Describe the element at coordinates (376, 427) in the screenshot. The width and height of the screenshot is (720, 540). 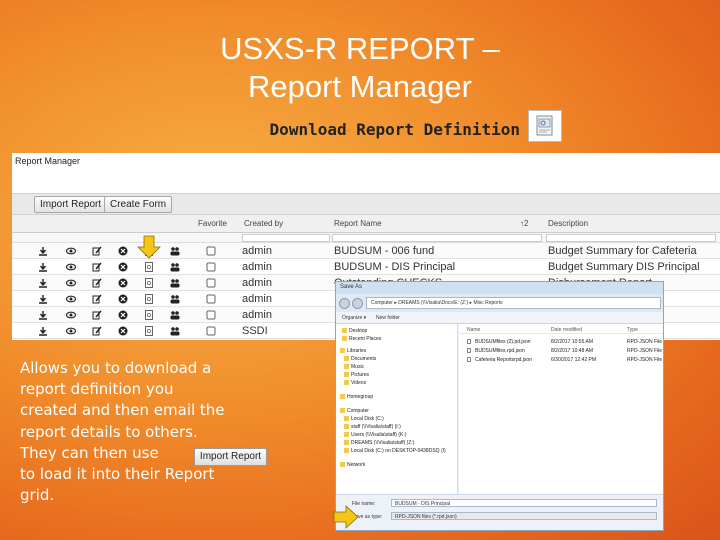
I see `nav-item-label: staff (\\Visalia\staff) (I:)` at that location.